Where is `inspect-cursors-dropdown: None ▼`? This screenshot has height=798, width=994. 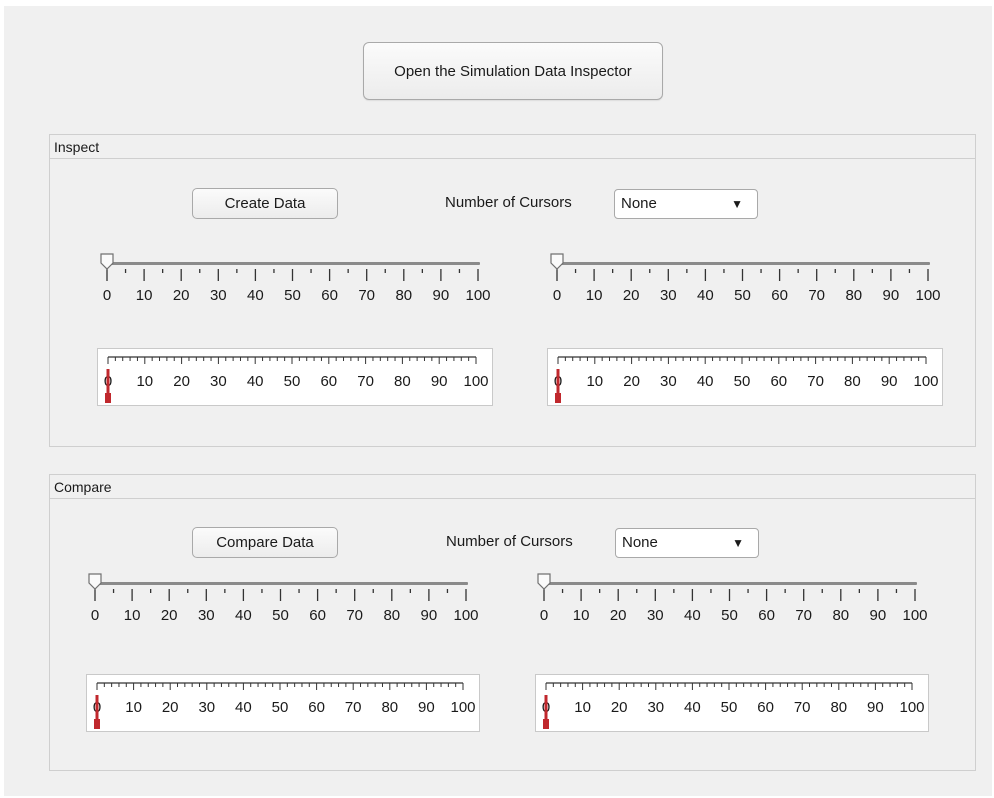 inspect-cursors-dropdown: None ▼ is located at coordinates (686, 204).